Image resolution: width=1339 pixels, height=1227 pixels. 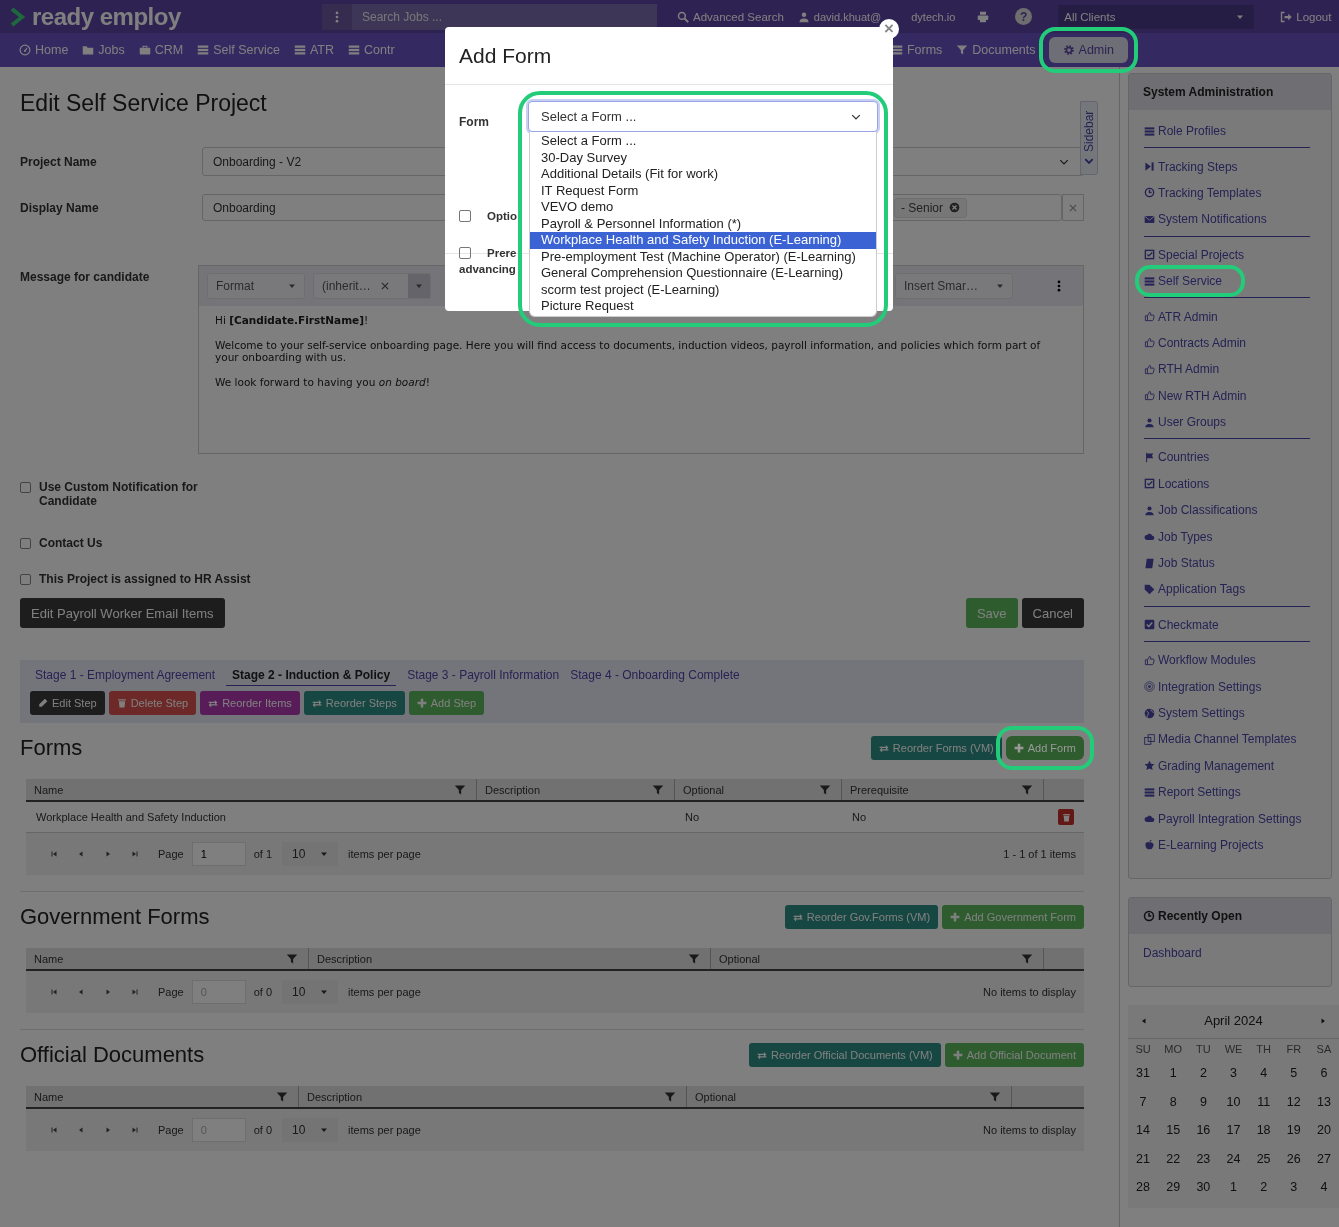 I want to click on sidebar-link: Job Status, so click(x=1179, y=563).